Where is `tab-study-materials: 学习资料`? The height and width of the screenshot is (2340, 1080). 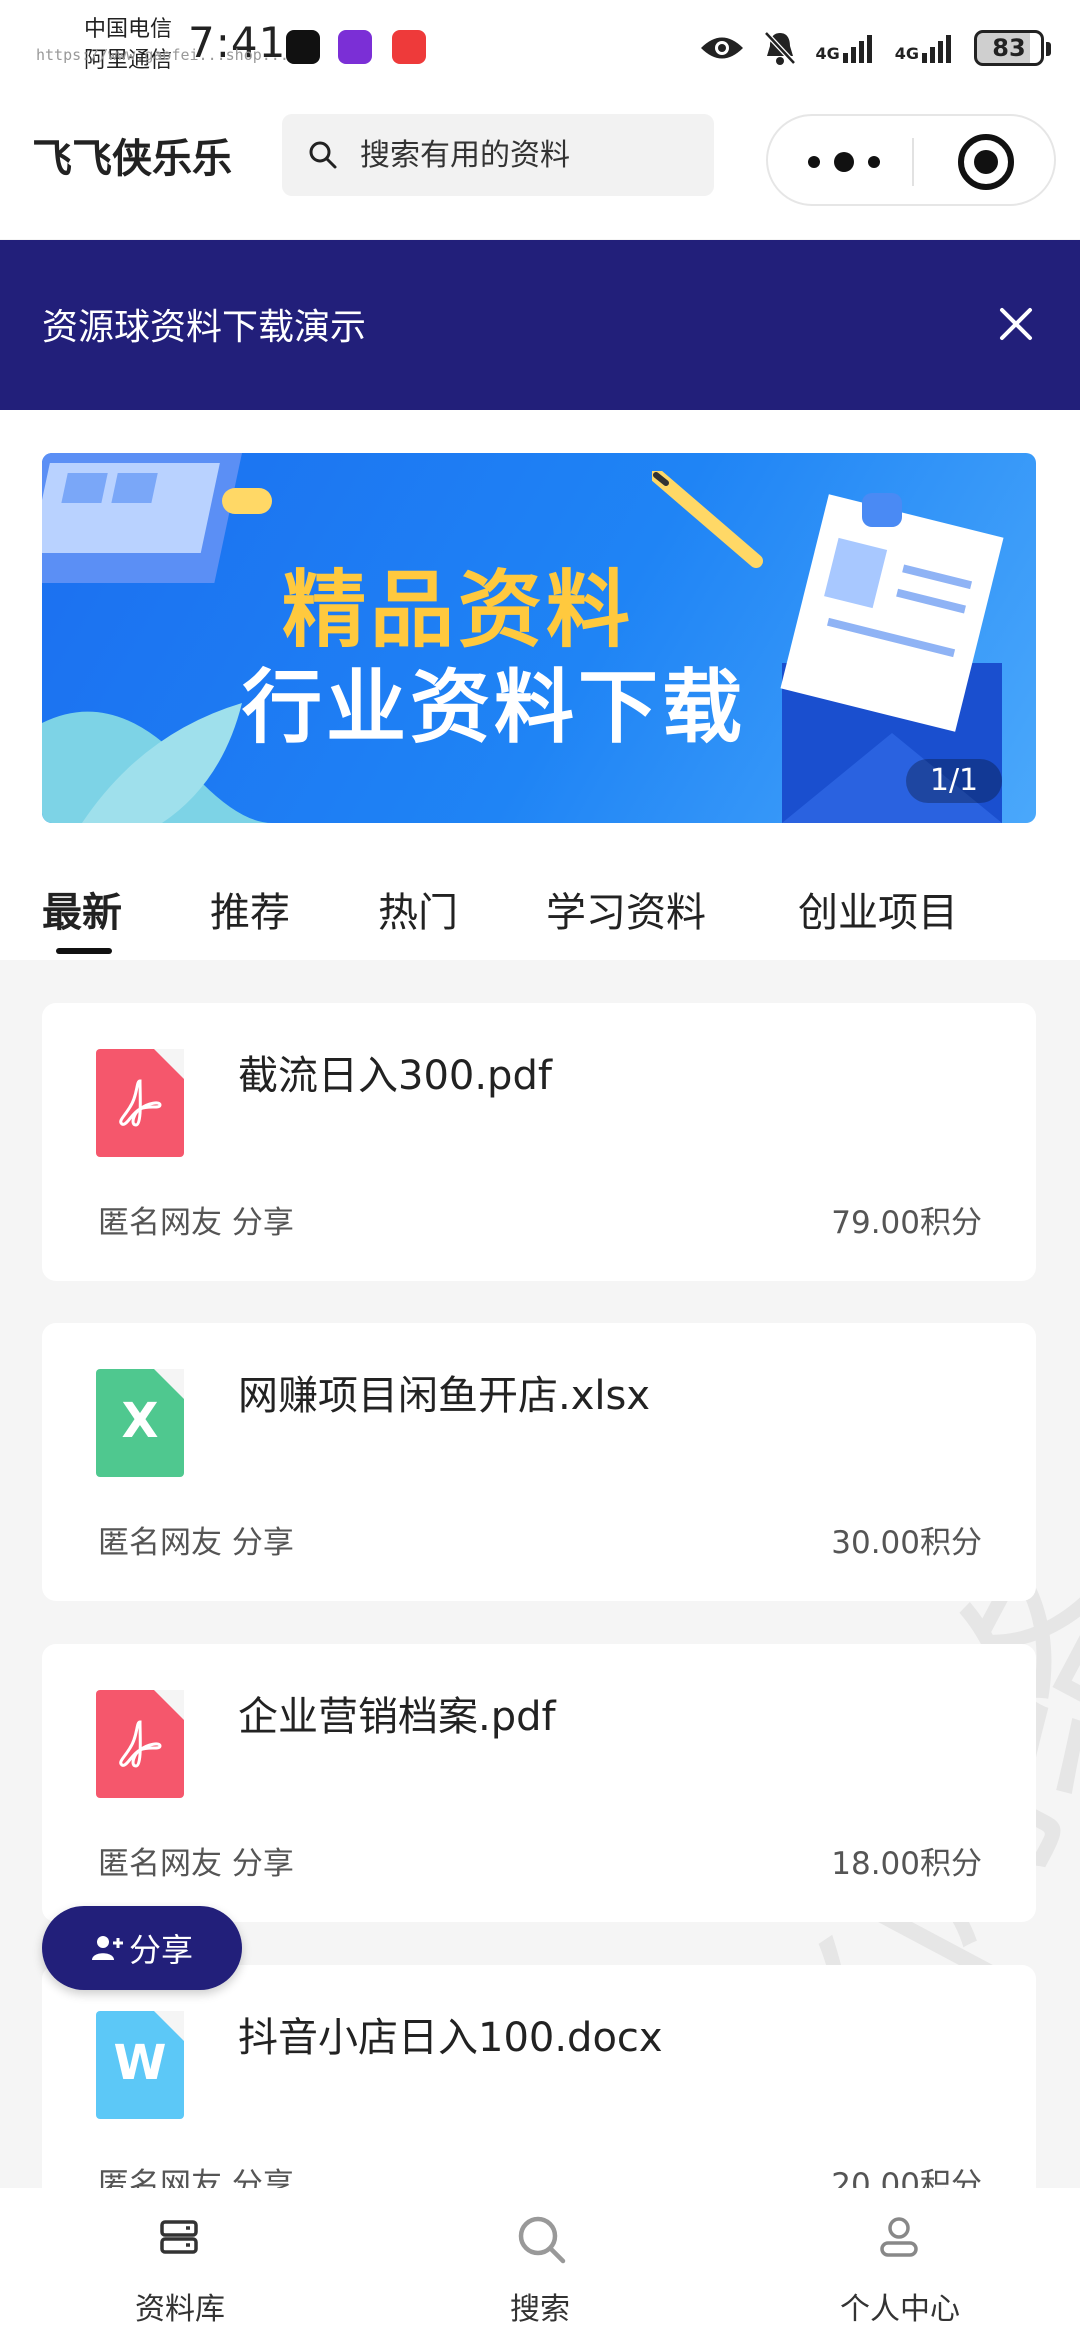 tab-study-materials: 学习资料 is located at coordinates (626, 909).